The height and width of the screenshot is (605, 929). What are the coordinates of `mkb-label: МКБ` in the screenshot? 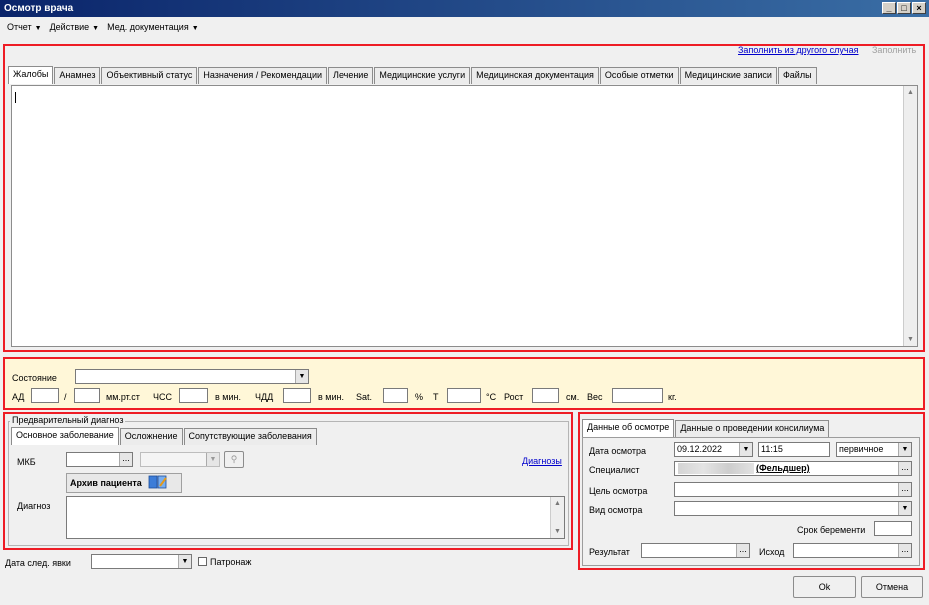 It's located at (26, 462).